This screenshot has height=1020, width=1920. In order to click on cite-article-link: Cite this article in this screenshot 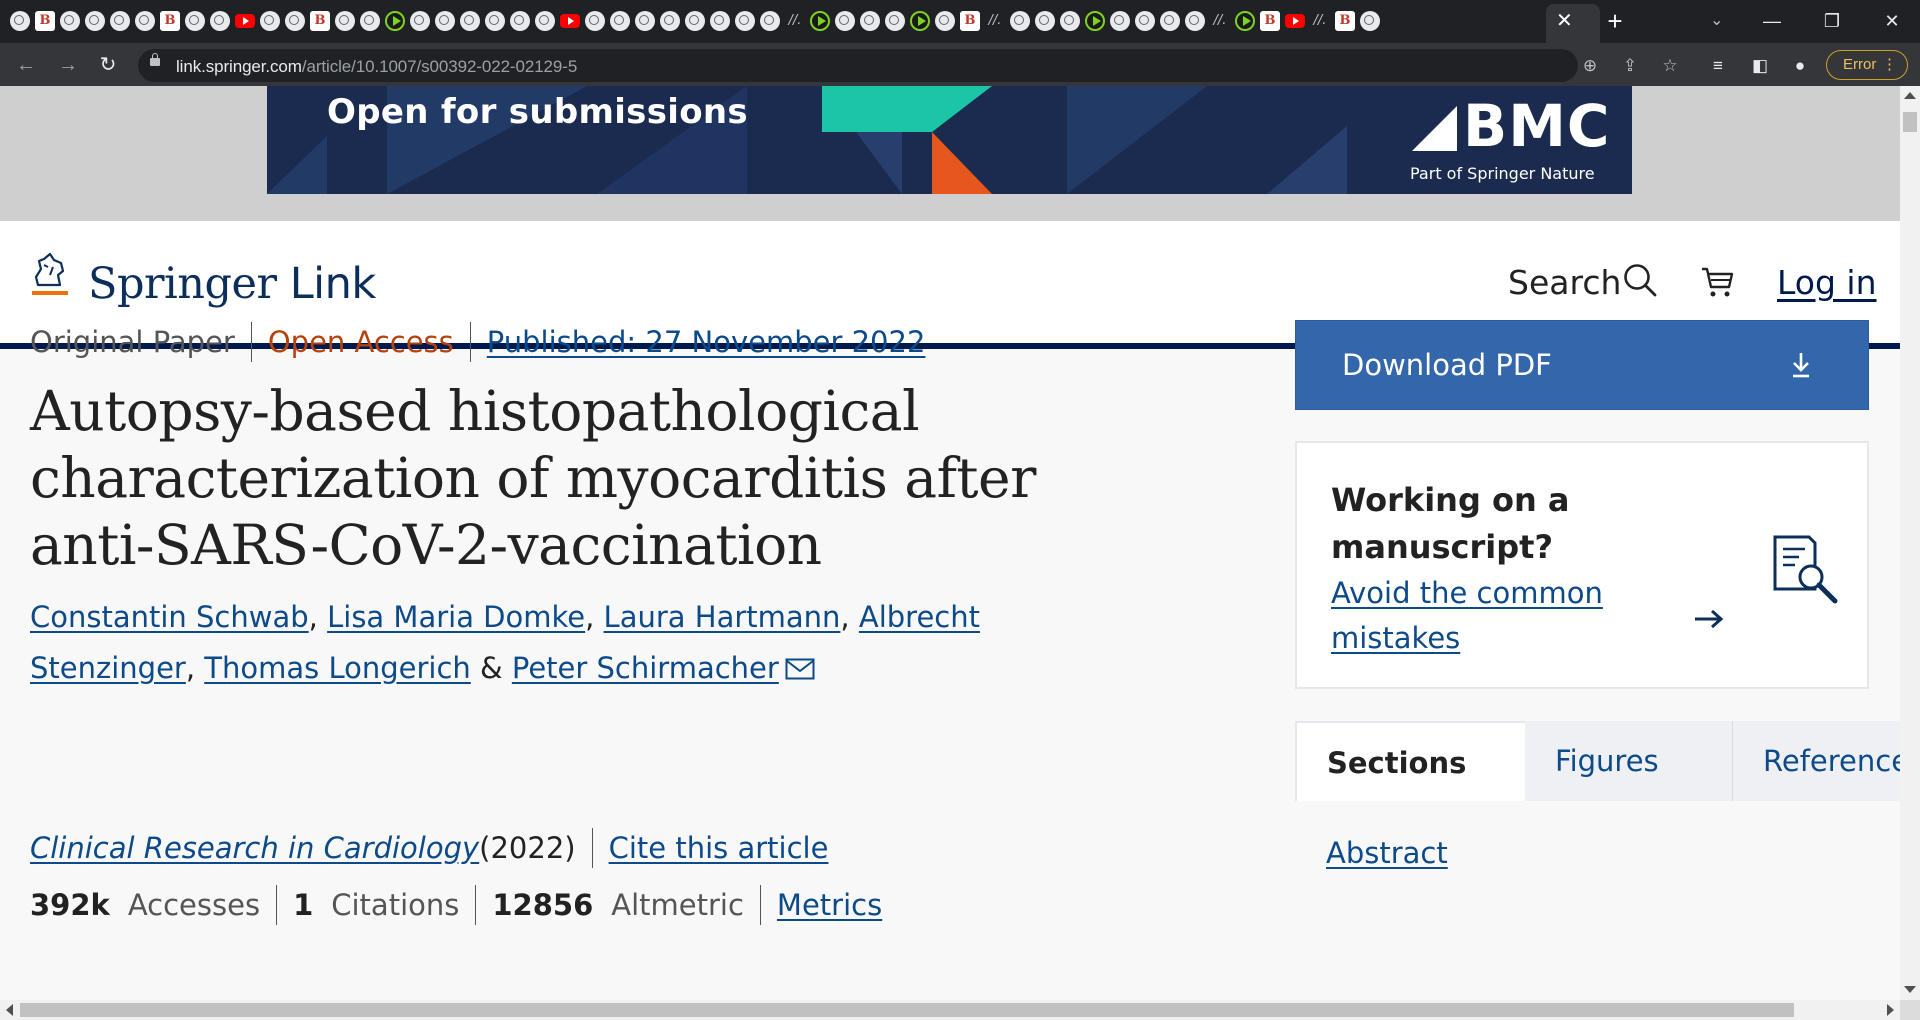, I will do `click(719, 848)`.